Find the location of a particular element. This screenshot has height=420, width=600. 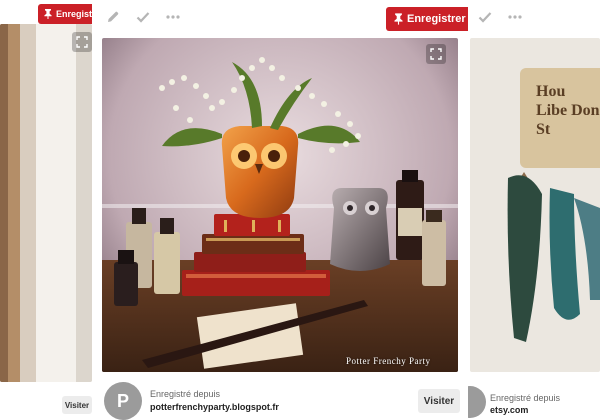

pin-image-left is located at coordinates (46, 203).